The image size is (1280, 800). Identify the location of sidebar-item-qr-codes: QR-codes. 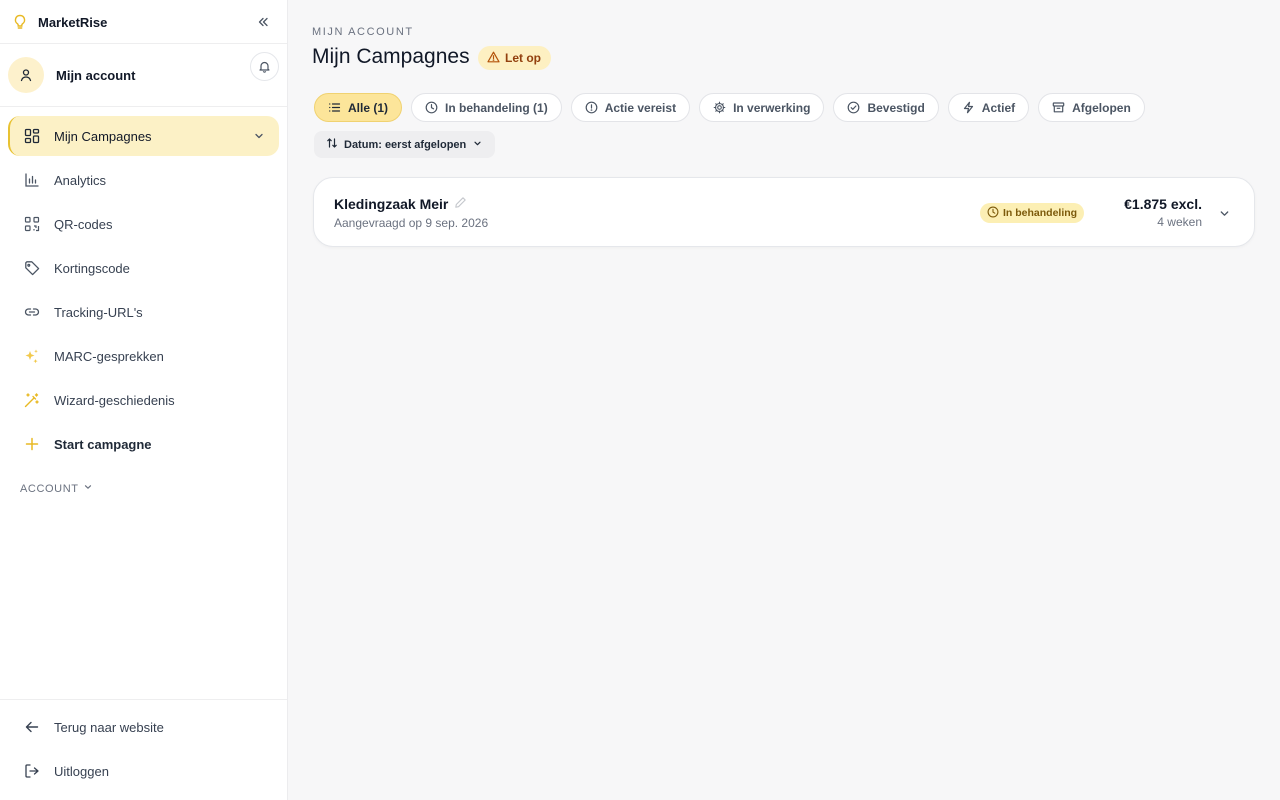
(143, 224).